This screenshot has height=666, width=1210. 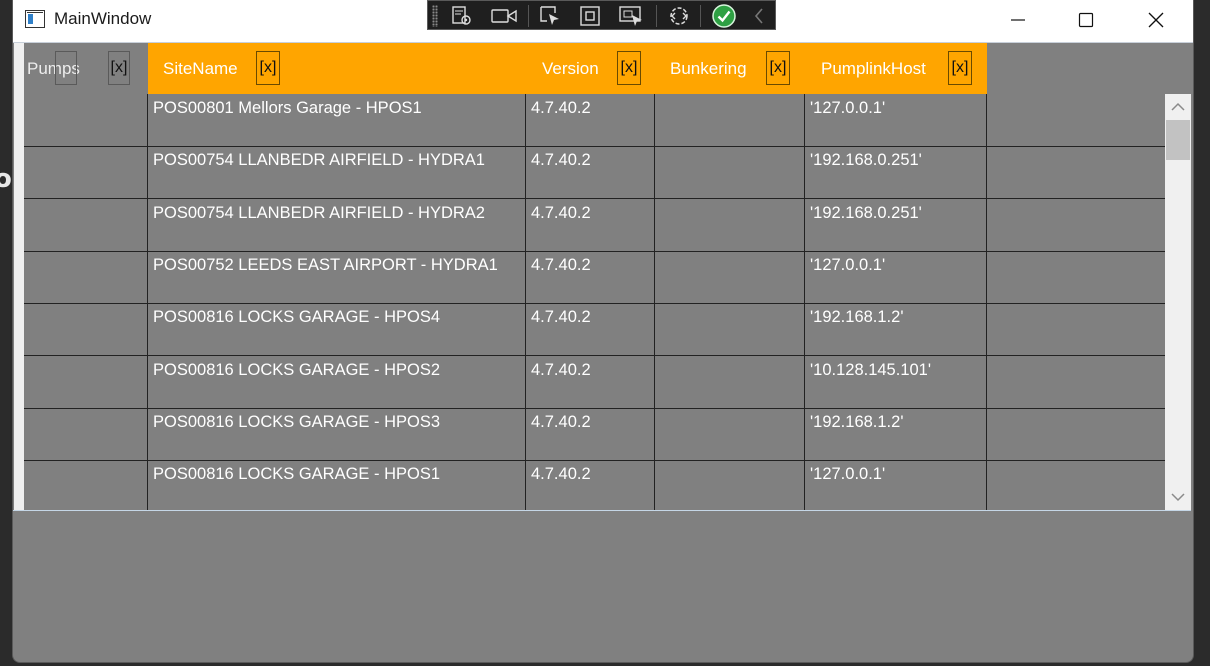 I want to click on minimize-button, so click(x=1018, y=20).